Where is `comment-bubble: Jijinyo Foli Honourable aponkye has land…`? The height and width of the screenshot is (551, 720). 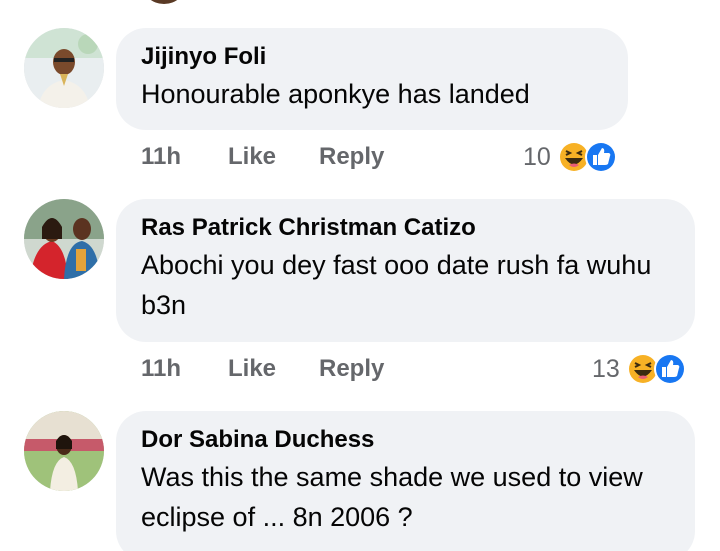 comment-bubble: Jijinyo Foli Honourable aponkye has land… is located at coordinates (372, 79).